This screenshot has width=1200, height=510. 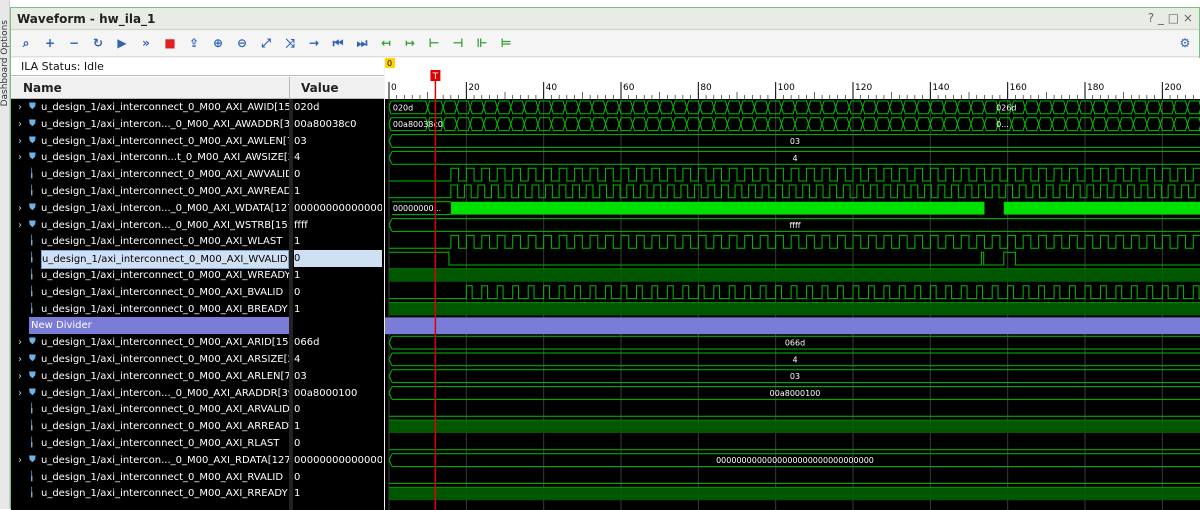 I want to click on run-immediate-icon: », so click(x=146, y=43).